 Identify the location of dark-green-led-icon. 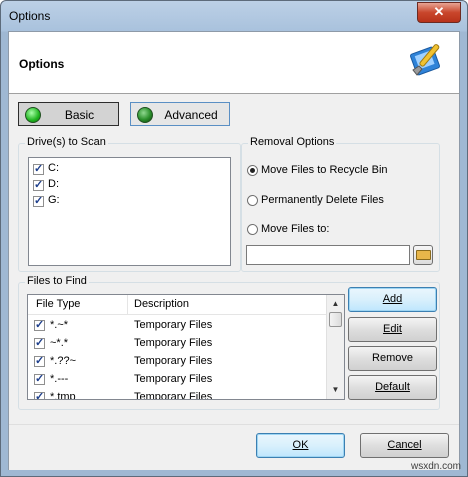
(145, 115).